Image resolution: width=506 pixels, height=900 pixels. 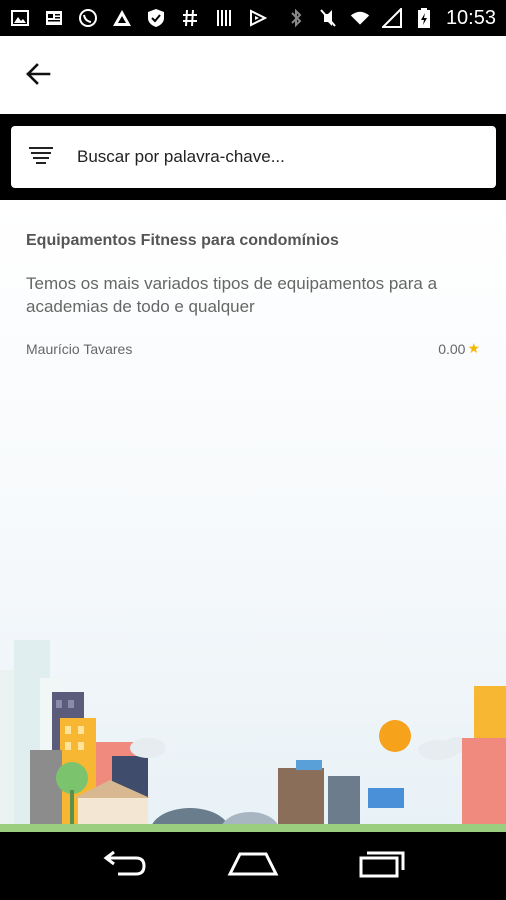 I want to click on shield-check-icon, so click(x=156, y=18).